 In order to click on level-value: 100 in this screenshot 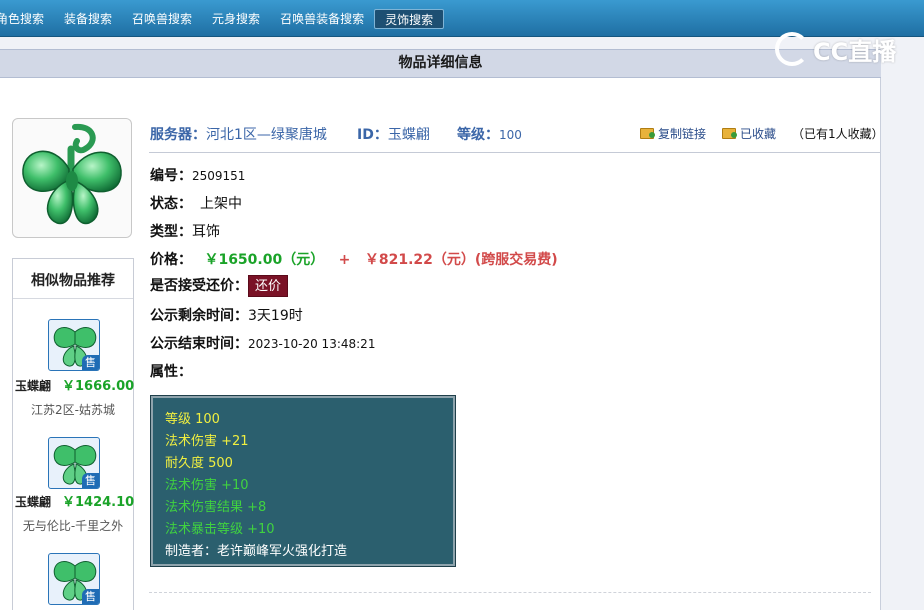, I will do `click(510, 135)`.